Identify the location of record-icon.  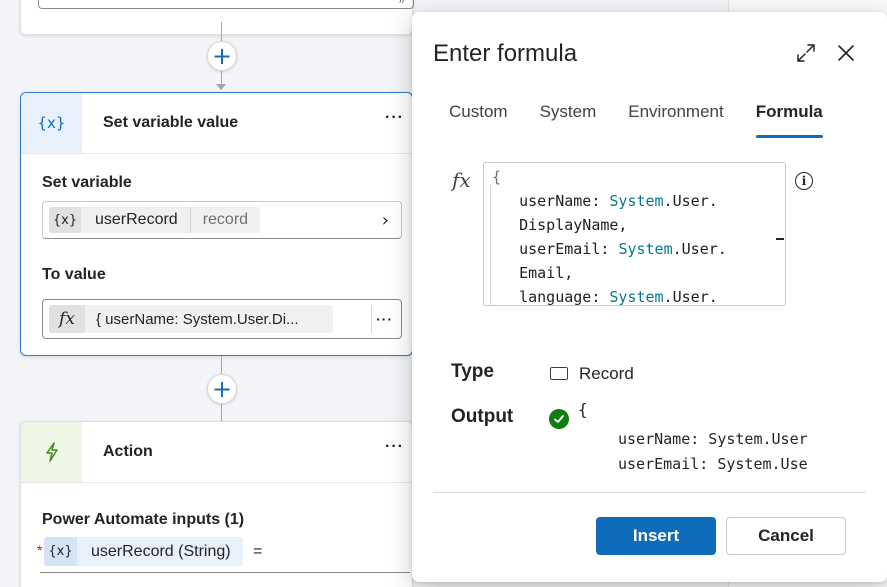
(559, 373).